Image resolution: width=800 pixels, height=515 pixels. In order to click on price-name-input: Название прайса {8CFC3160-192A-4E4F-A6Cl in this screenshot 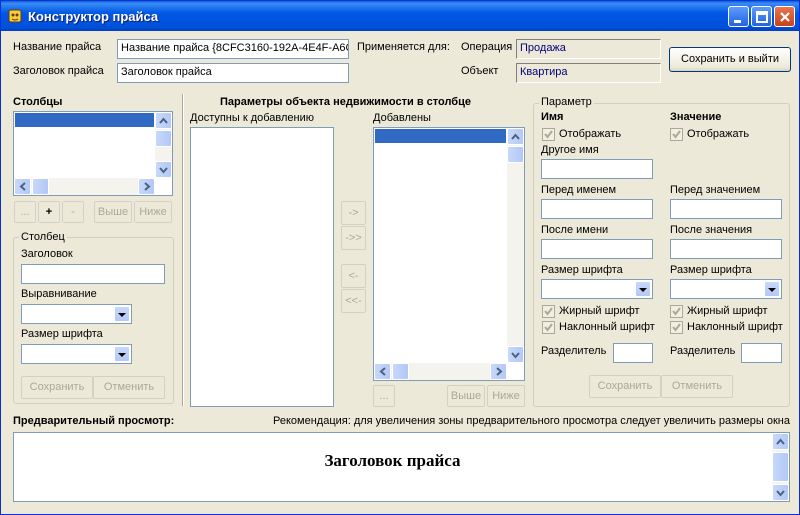, I will do `click(233, 49)`.